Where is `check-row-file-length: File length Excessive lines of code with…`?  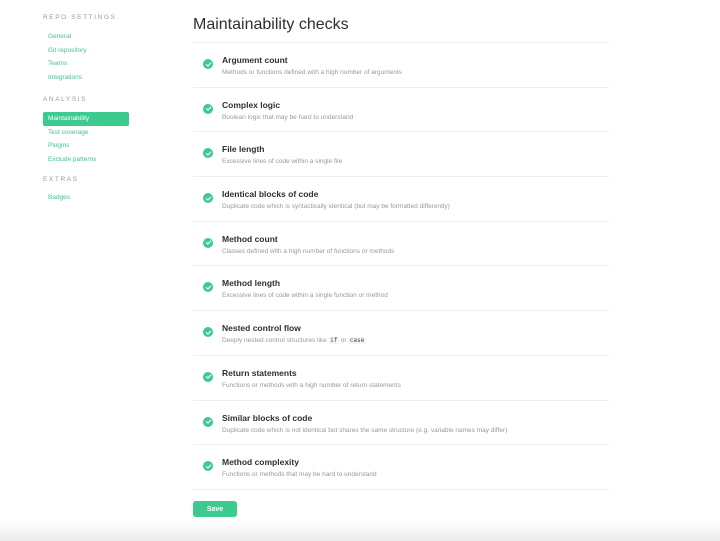 check-row-file-length: File length Excessive lines of code with… is located at coordinates (401, 155).